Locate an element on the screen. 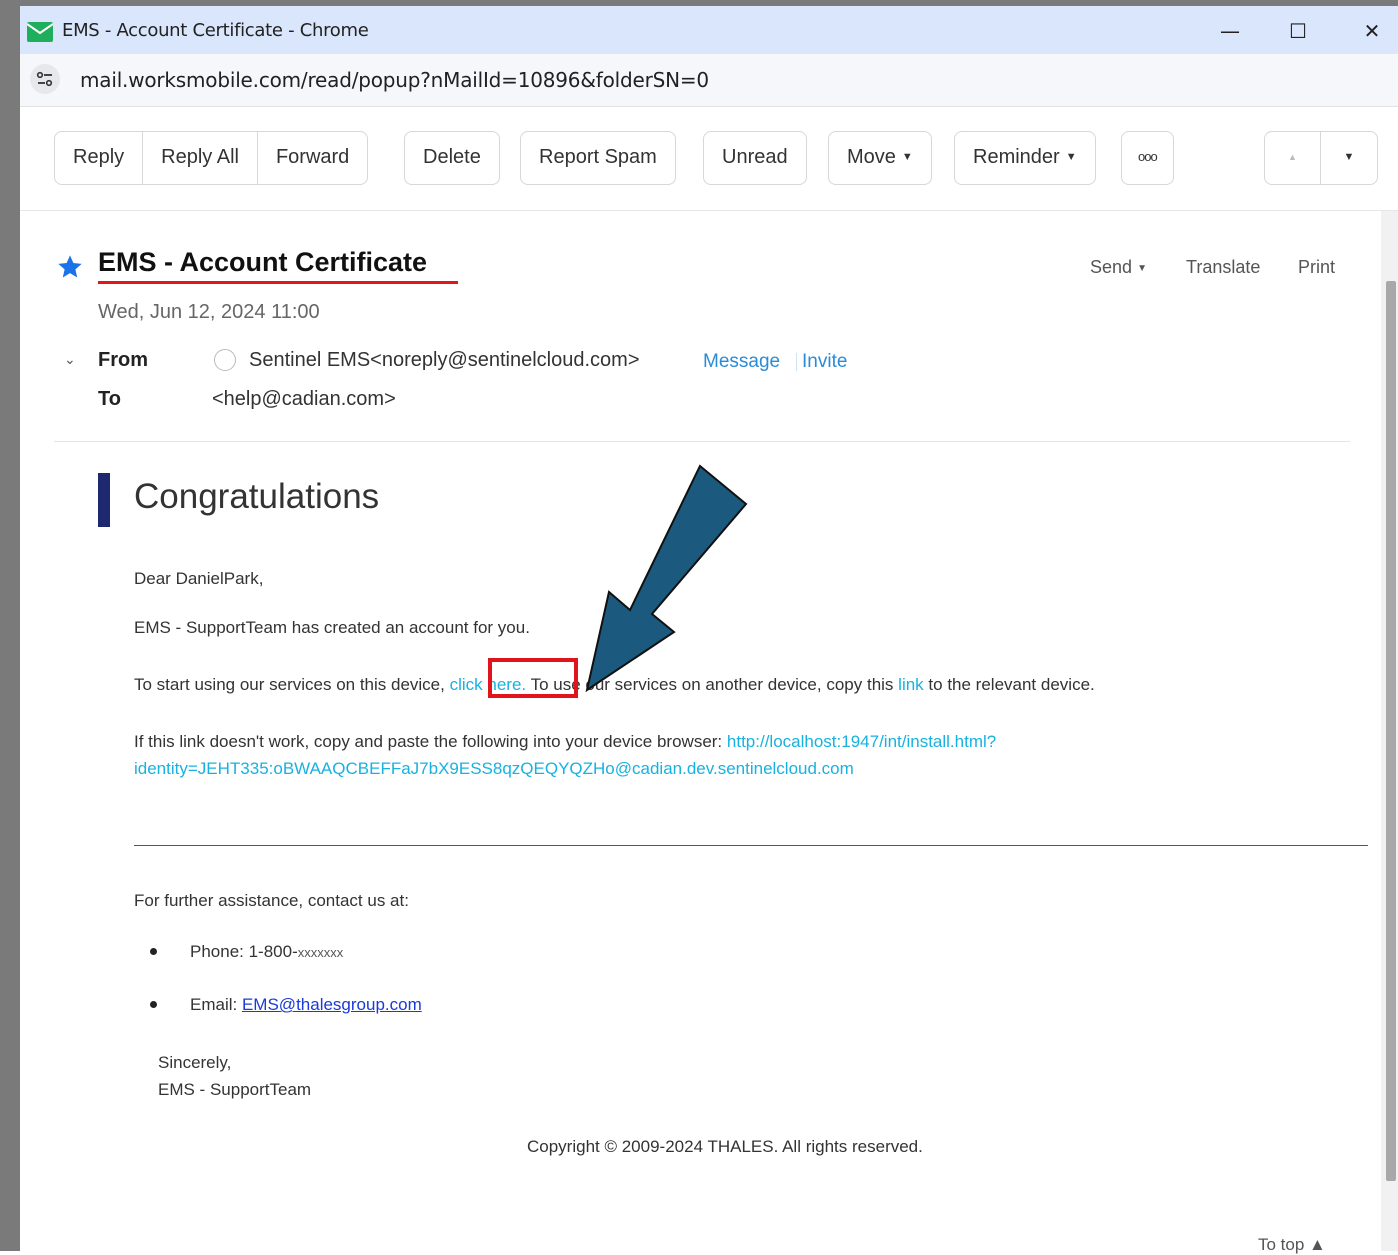 The height and width of the screenshot is (1255, 1398). email-link: EMS@thalesgroup.com is located at coordinates (332, 1004).